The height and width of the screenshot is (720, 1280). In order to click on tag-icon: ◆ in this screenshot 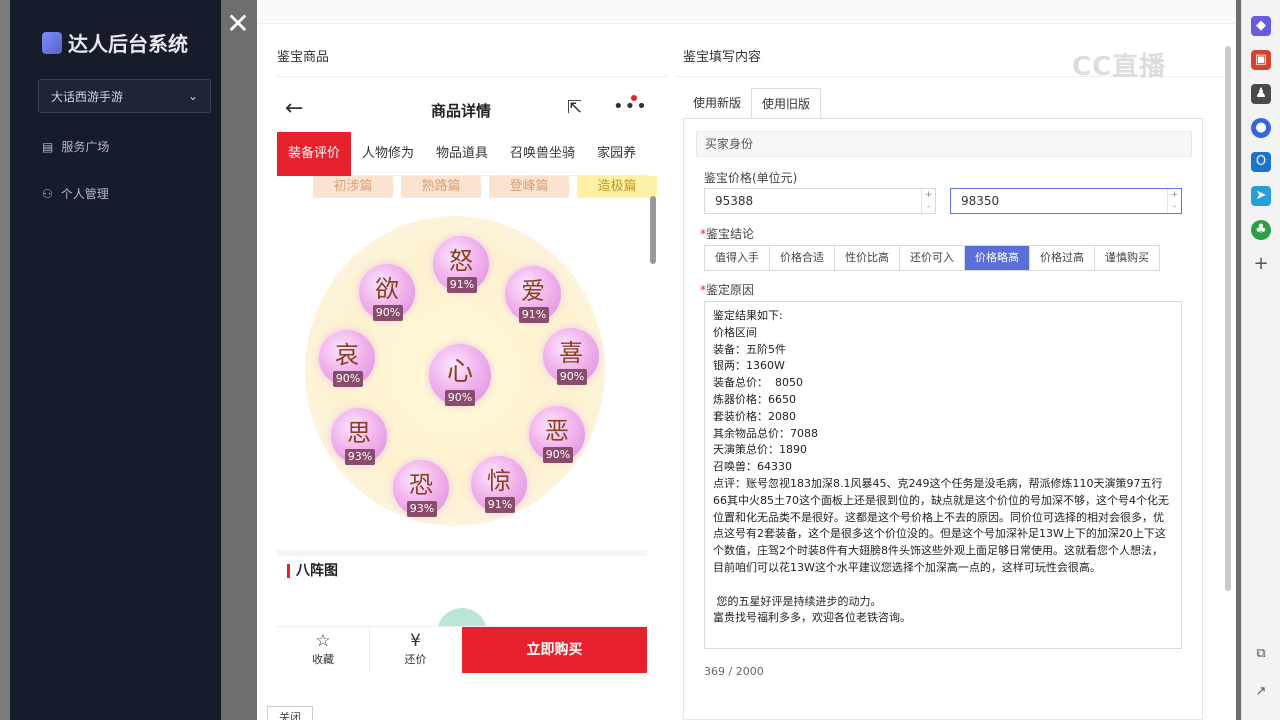, I will do `click(1261, 26)`.